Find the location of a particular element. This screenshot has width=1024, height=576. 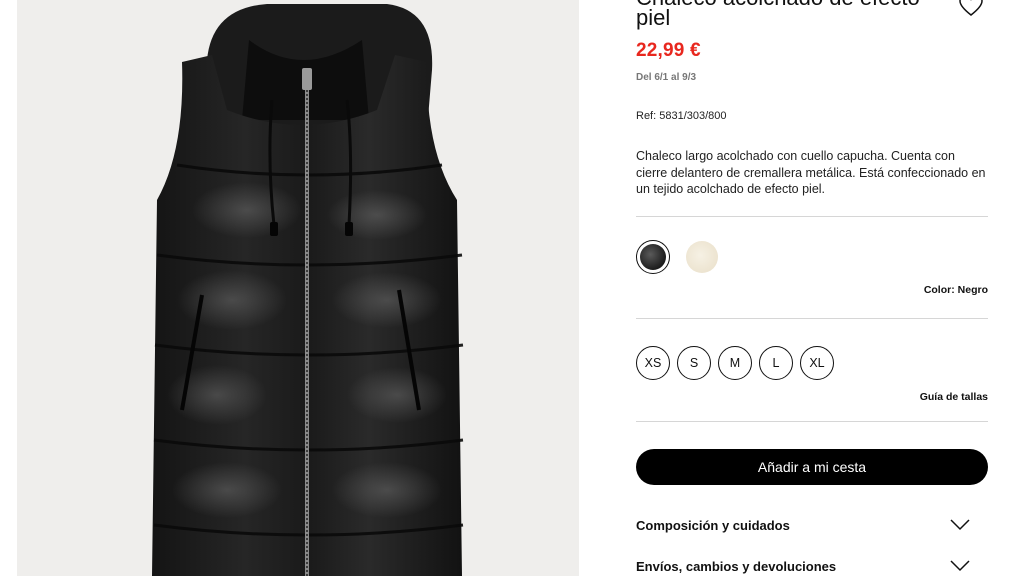

color-swatch-negro is located at coordinates (653, 257).